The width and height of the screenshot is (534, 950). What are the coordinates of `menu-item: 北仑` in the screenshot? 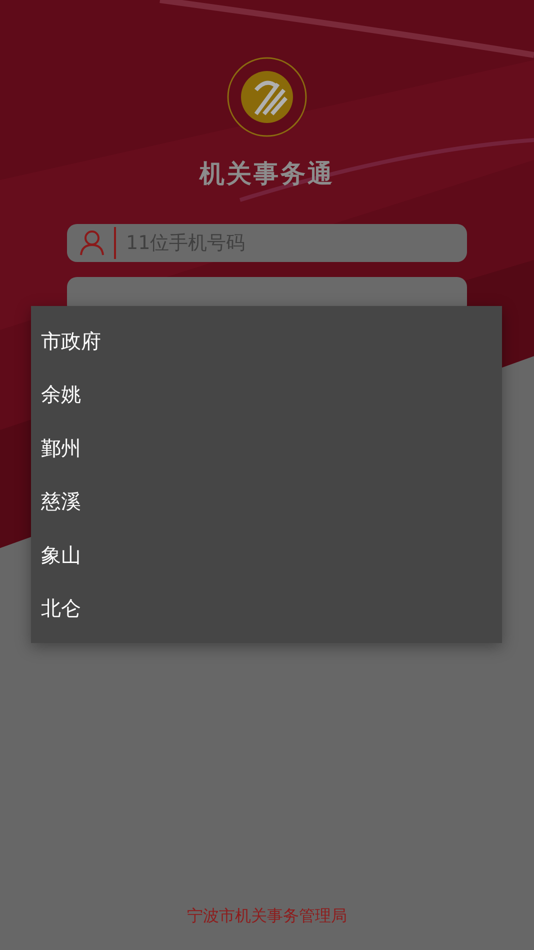 It's located at (266, 608).